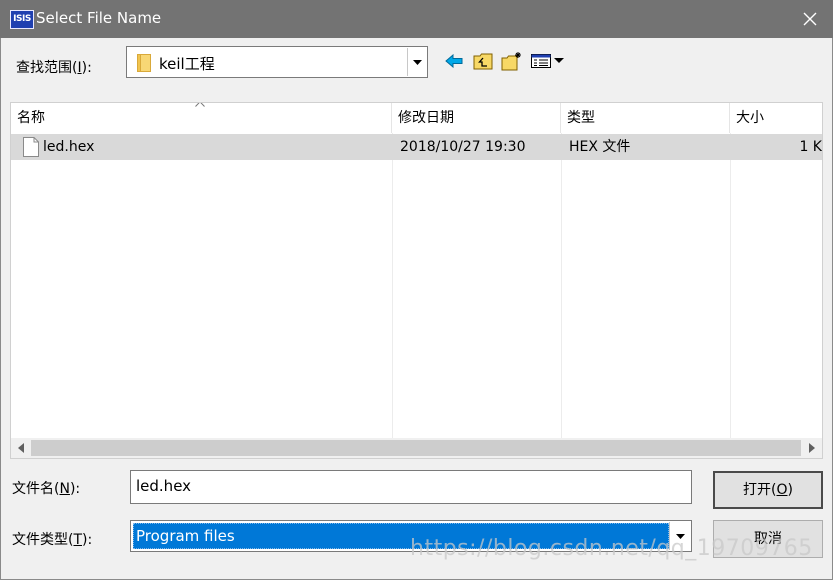  Describe the element at coordinates (54, 68) in the screenshot. I see `look-in-label: 查找范围(I):` at that location.